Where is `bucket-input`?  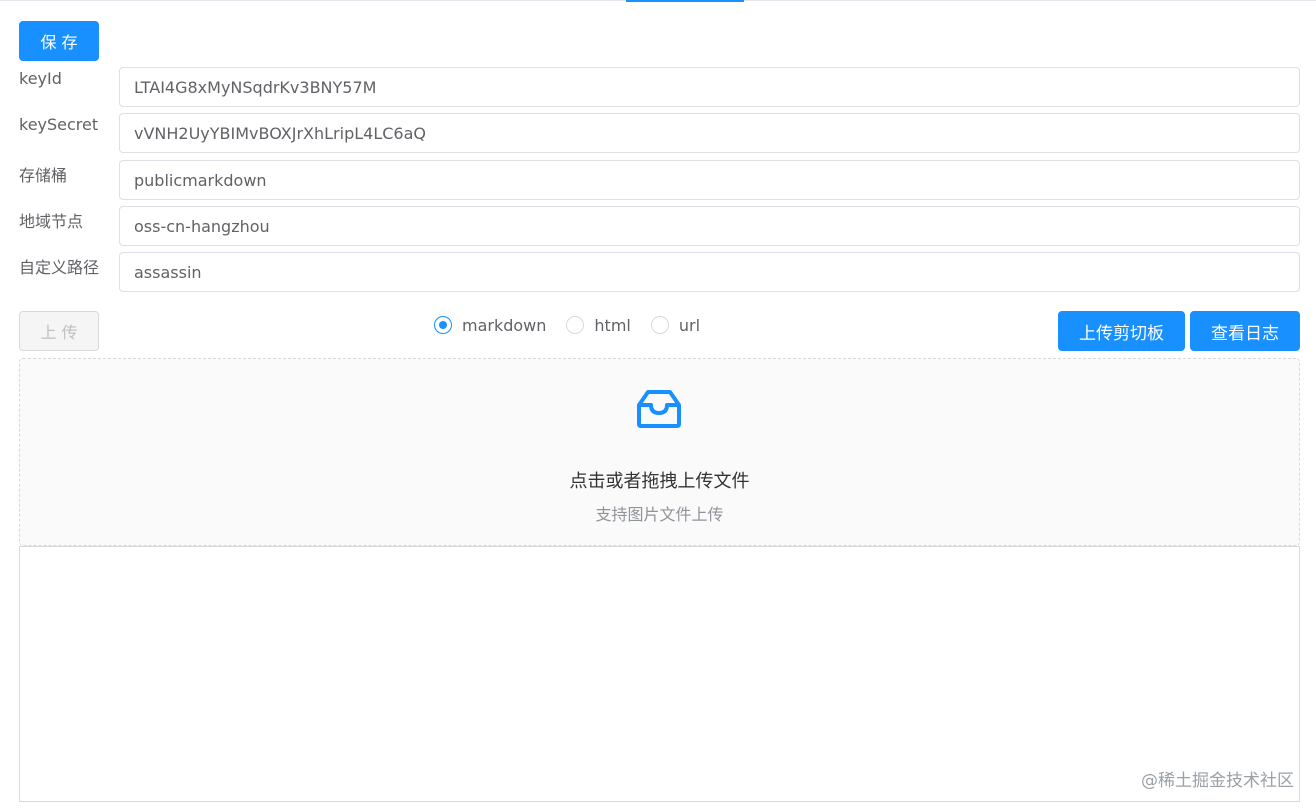
bucket-input is located at coordinates (709, 180).